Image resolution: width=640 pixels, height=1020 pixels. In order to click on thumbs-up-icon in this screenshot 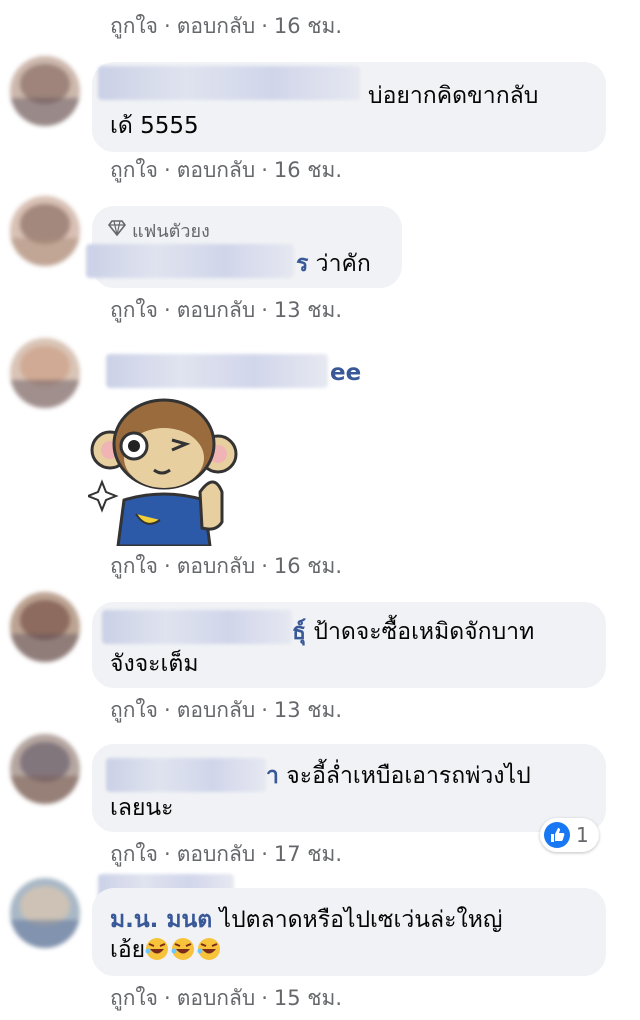, I will do `click(557, 835)`.